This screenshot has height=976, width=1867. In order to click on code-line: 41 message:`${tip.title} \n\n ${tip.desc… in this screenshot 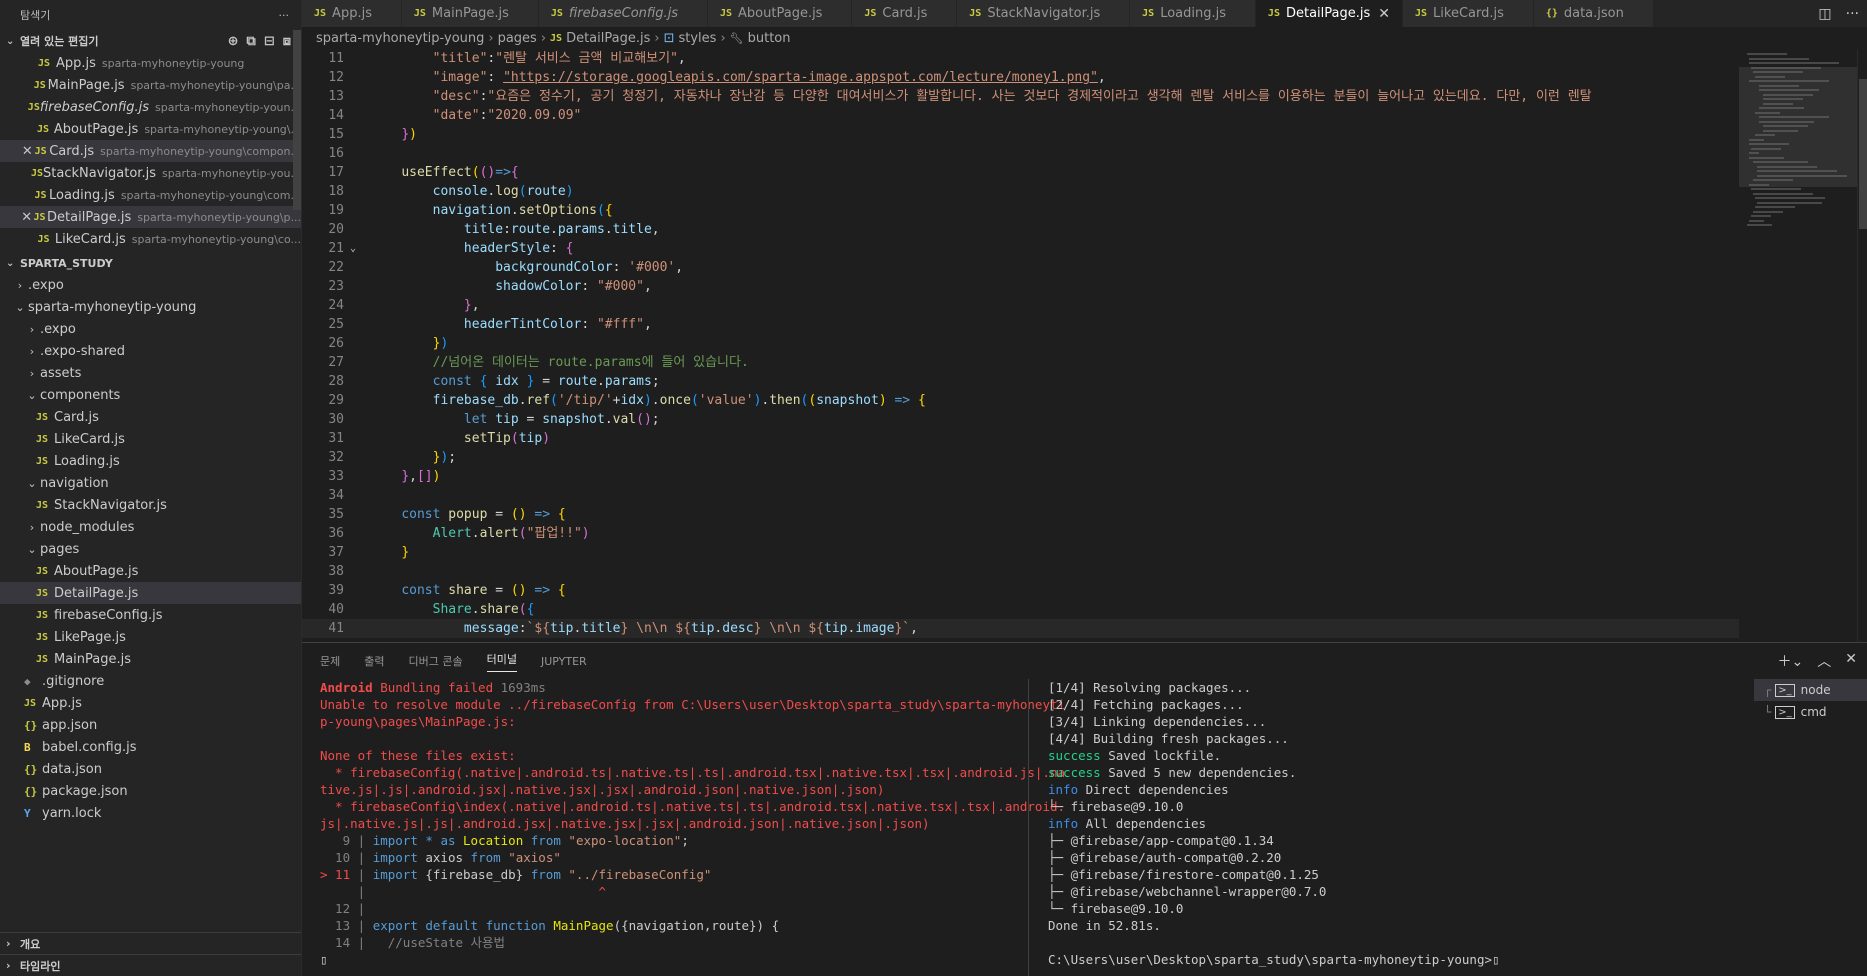, I will do `click(1020, 628)`.